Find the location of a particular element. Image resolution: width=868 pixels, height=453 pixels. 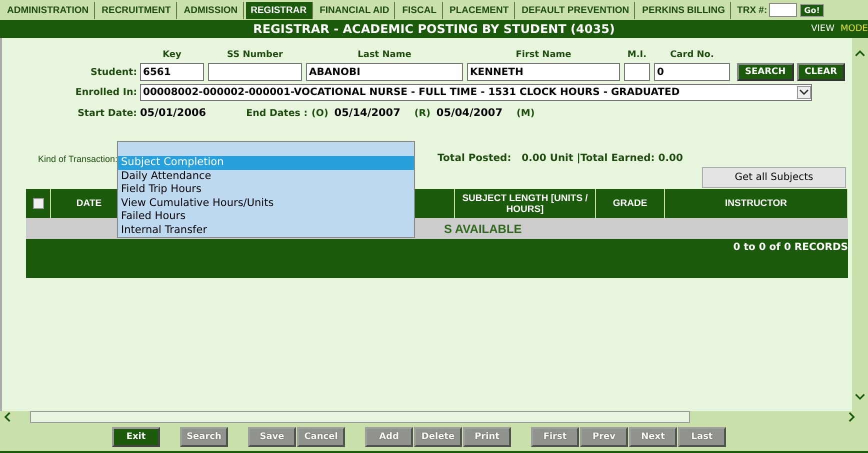

nav-tab: PERKINS BILLING is located at coordinates (684, 10).